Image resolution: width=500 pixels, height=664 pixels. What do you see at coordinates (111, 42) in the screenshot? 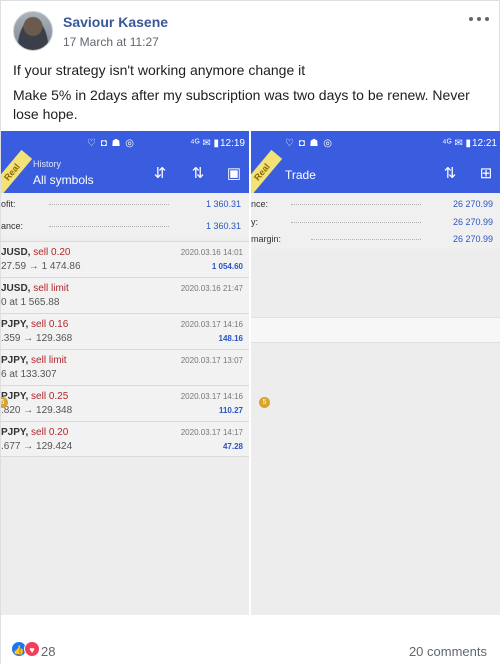
I see `post-timestamp: 17 March at 11:27` at bounding box center [111, 42].